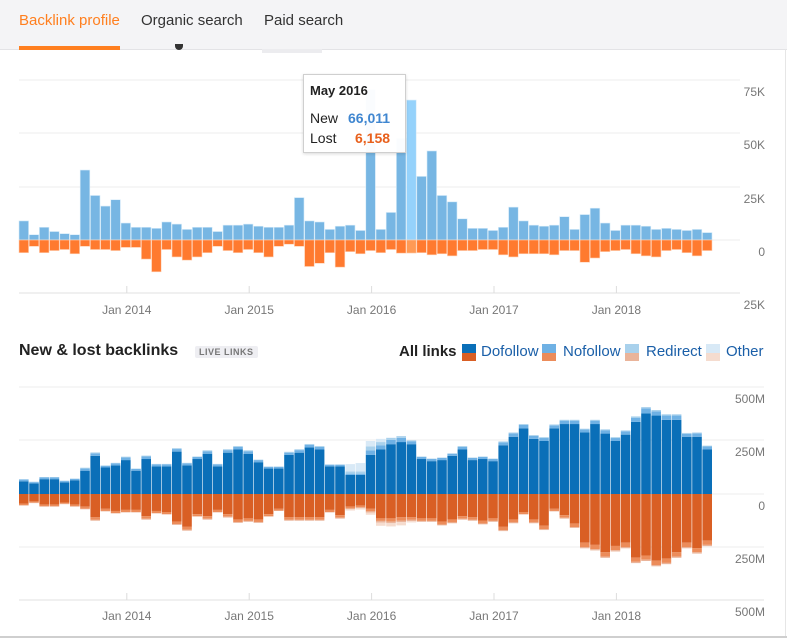  What do you see at coordinates (370, 444) in the screenshot?
I see `other-new-bar` at bounding box center [370, 444].